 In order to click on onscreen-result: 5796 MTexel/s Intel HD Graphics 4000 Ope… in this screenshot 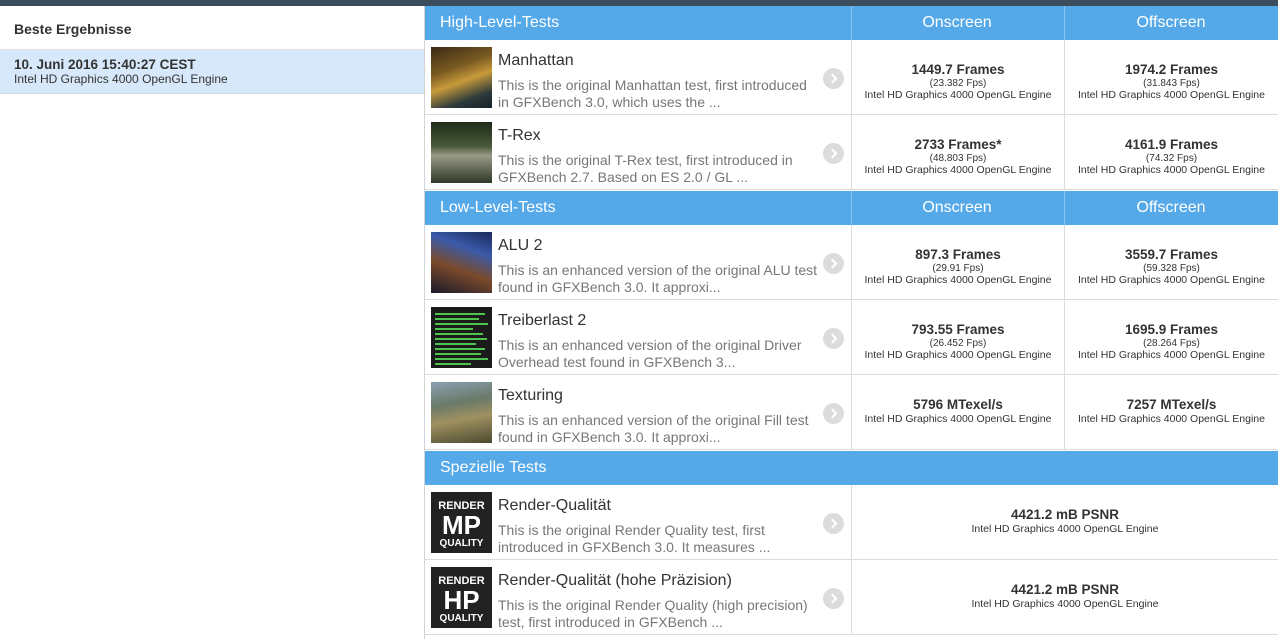, I will do `click(958, 412)`.